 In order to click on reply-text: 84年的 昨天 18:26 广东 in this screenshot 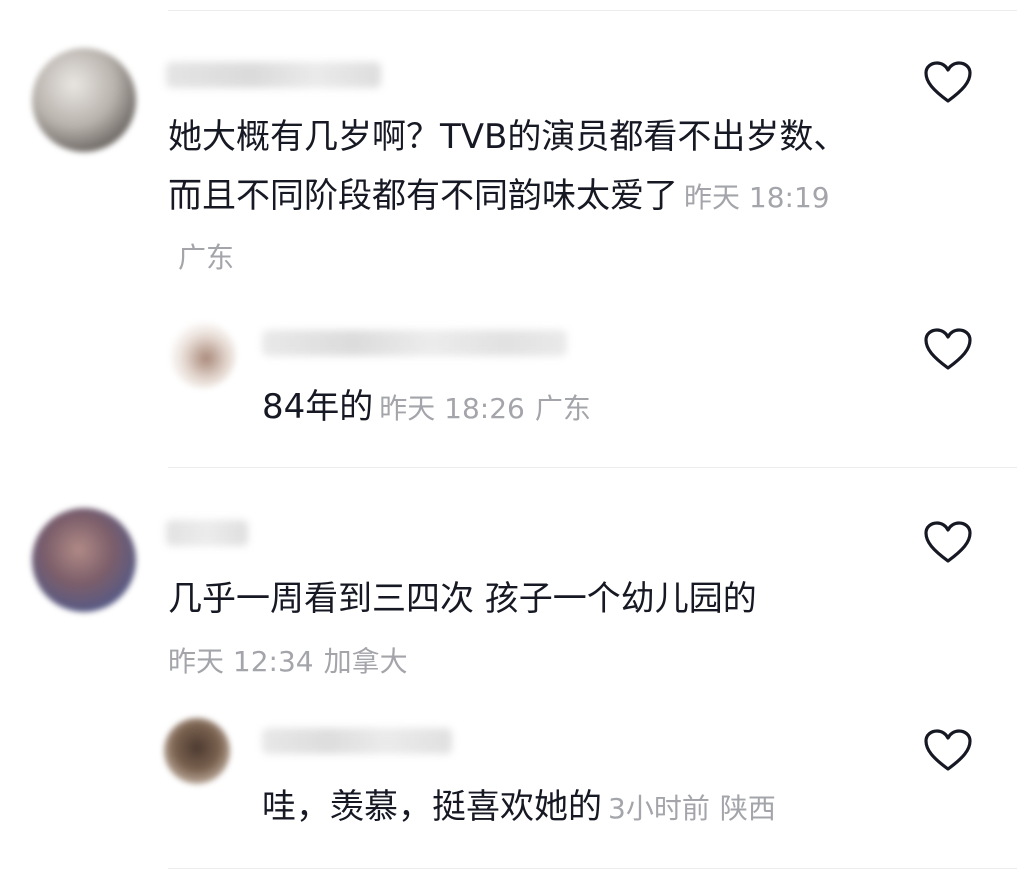, I will do `click(426, 408)`.